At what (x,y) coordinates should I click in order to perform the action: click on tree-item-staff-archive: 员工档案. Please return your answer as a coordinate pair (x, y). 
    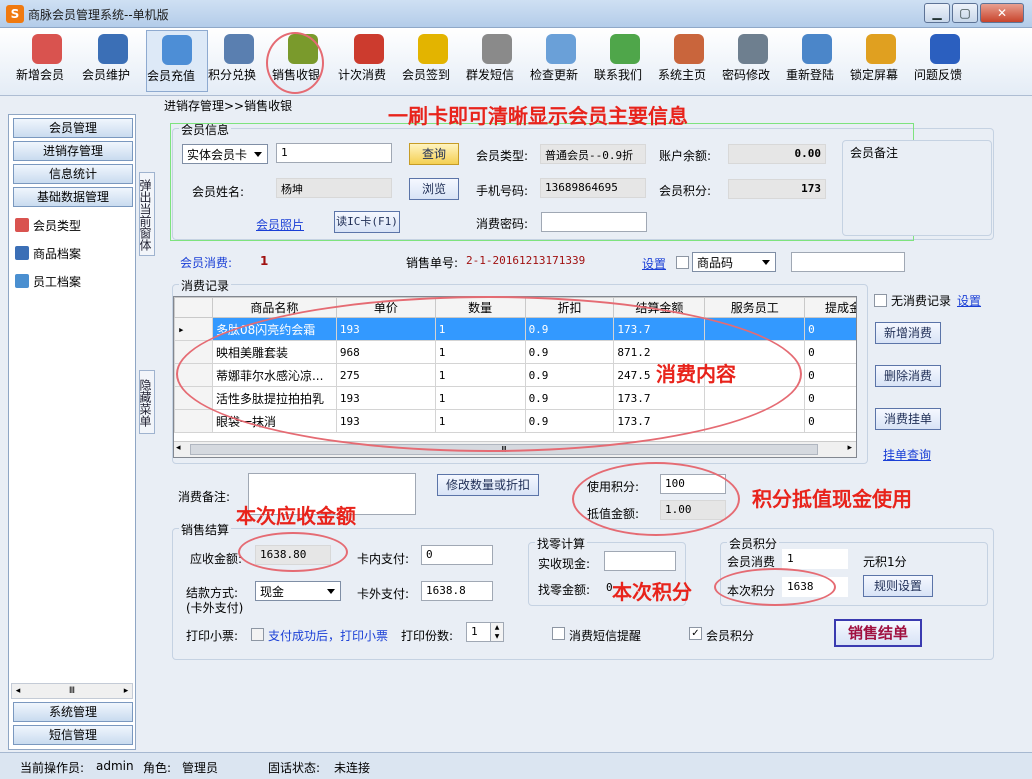
    Looking at the image, I should click on (48, 281).